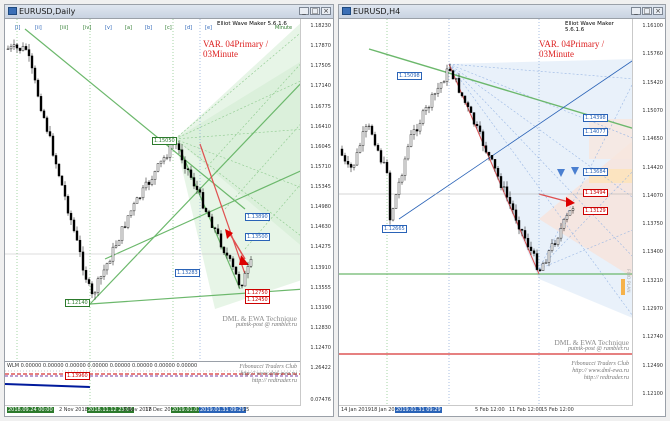  Describe the element at coordinates (73, 410) in the screenshot. I see `time-label: 2 Nov 2018` at that location.